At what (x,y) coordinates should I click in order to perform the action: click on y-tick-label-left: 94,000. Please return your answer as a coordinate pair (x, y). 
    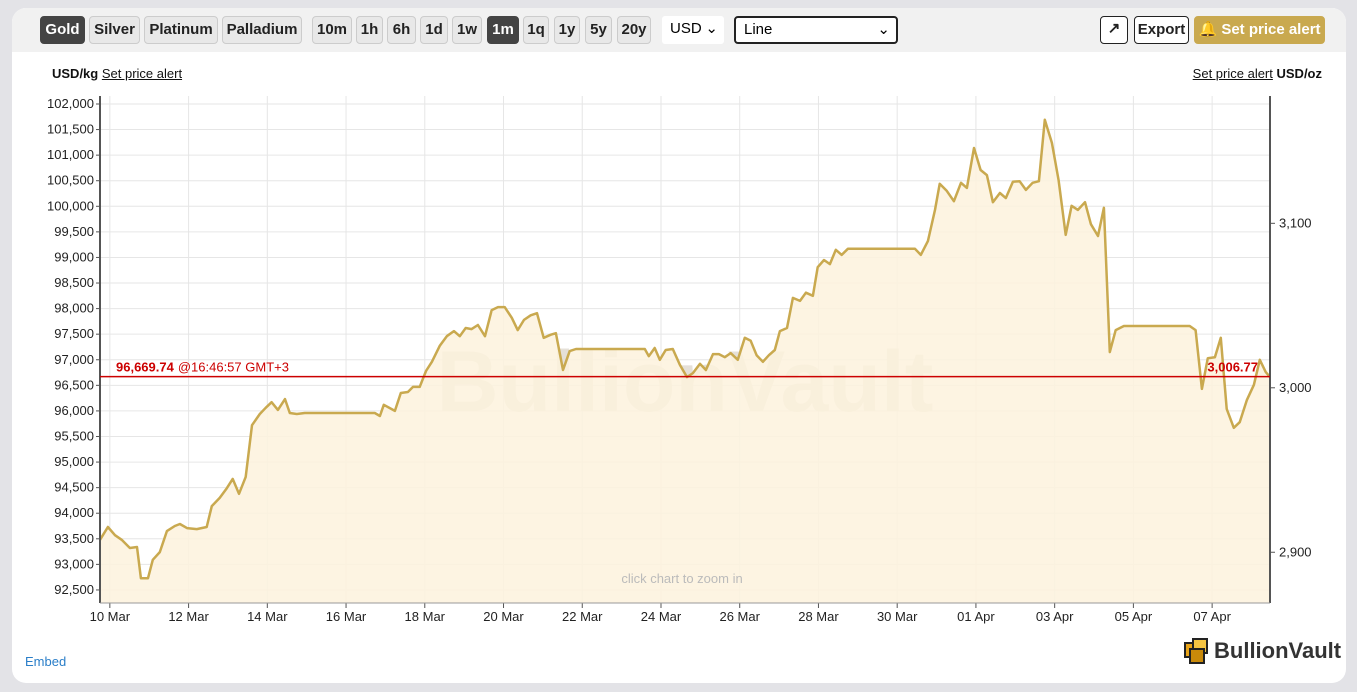
    Looking at the image, I should click on (74, 512).